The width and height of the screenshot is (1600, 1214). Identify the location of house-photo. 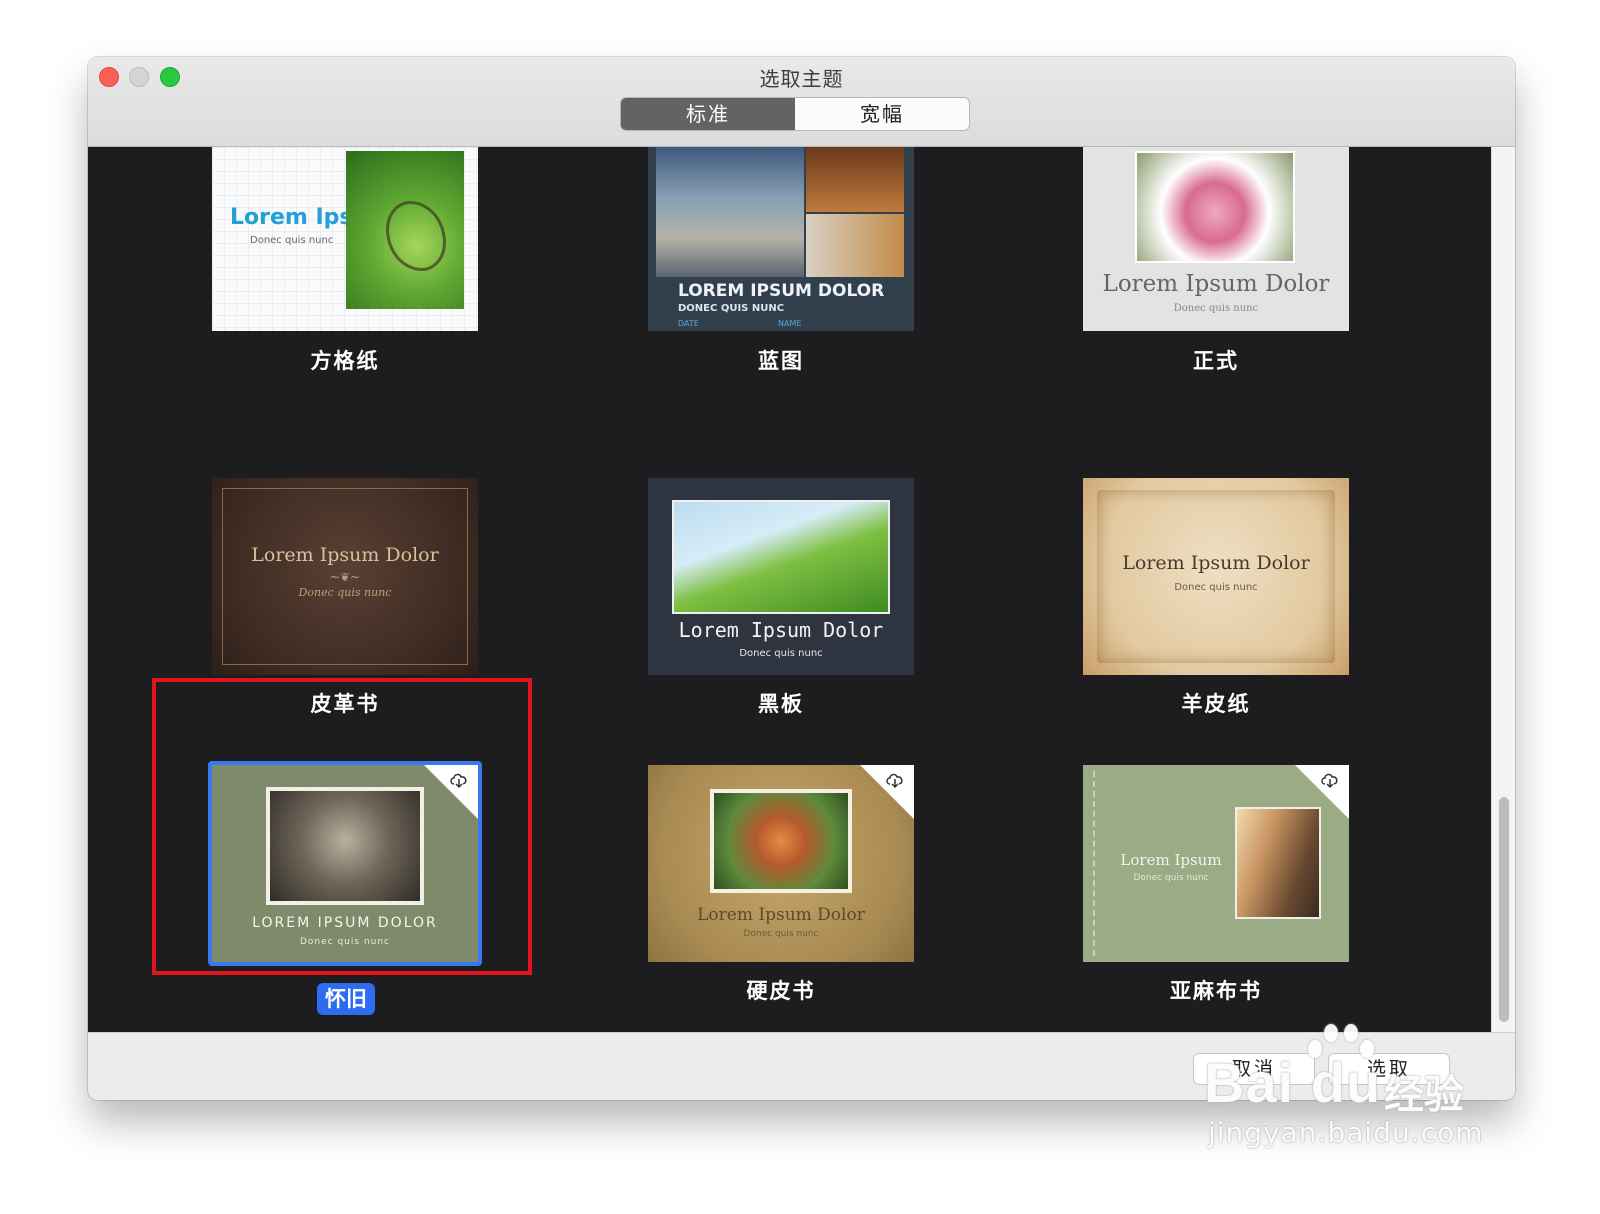
(730, 212).